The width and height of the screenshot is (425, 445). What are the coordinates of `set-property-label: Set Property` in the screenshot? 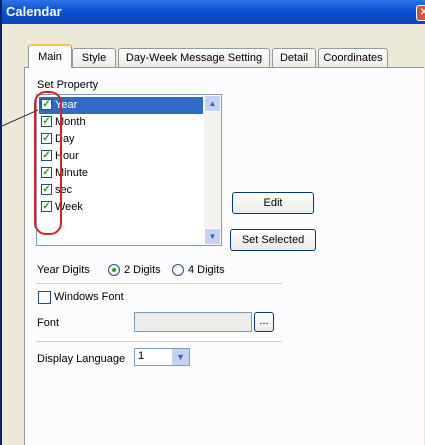 It's located at (68, 85).